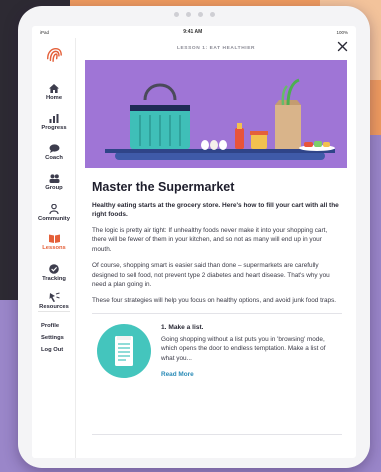 This screenshot has width=381, height=472. I want to click on lesson-header: LESSON 1: EAT HEALTHIER, so click(216, 48).